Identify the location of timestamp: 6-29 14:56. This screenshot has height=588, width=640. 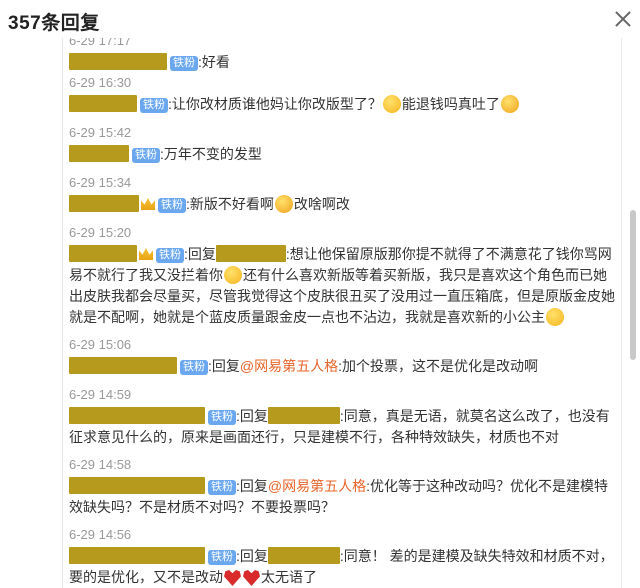
(100, 534).